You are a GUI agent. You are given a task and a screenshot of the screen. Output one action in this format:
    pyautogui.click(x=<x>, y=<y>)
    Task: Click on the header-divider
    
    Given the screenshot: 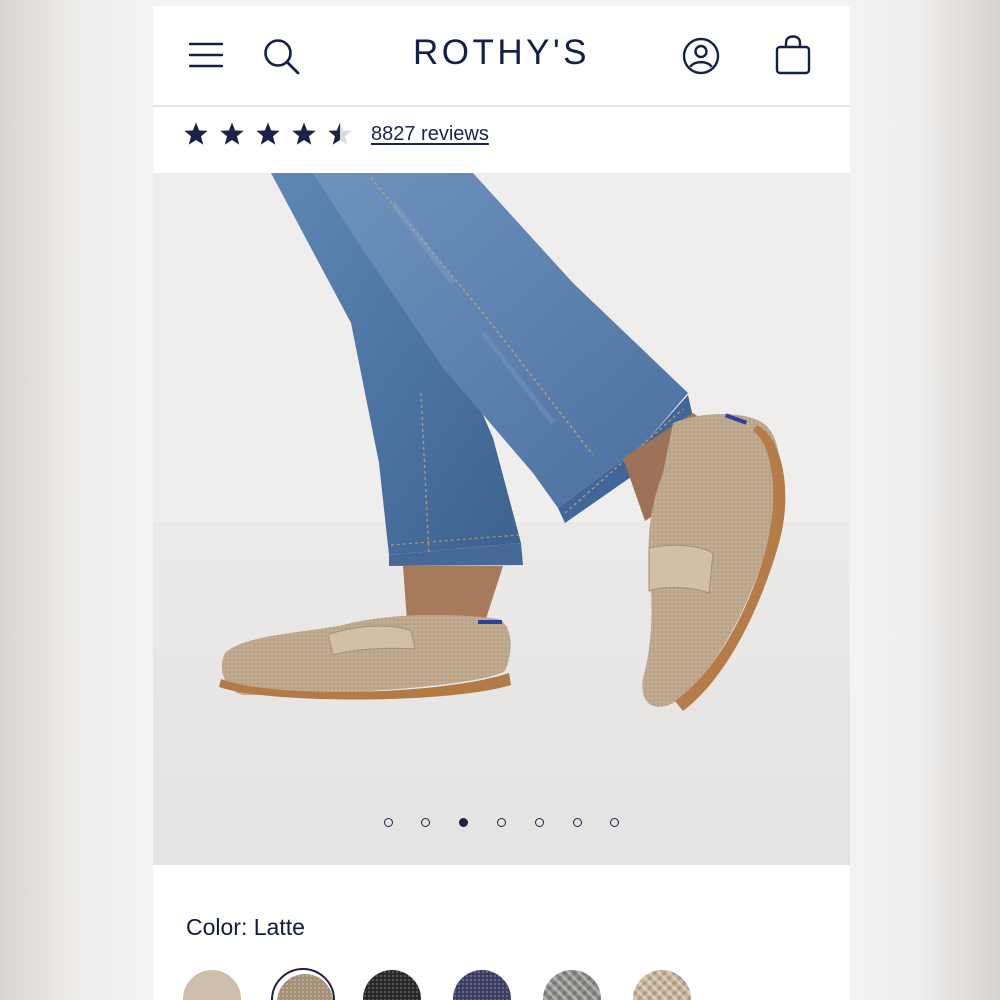 What is the action you would take?
    pyautogui.click(x=501, y=106)
    